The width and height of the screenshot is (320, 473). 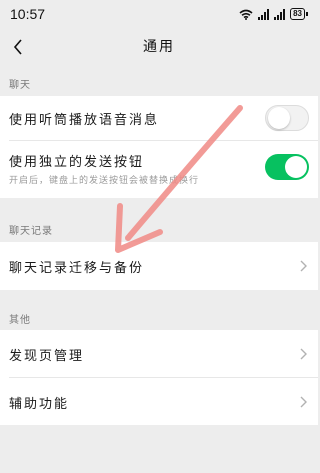 What do you see at coordinates (31, 231) in the screenshot?
I see `section-header-history: 聊天记录` at bounding box center [31, 231].